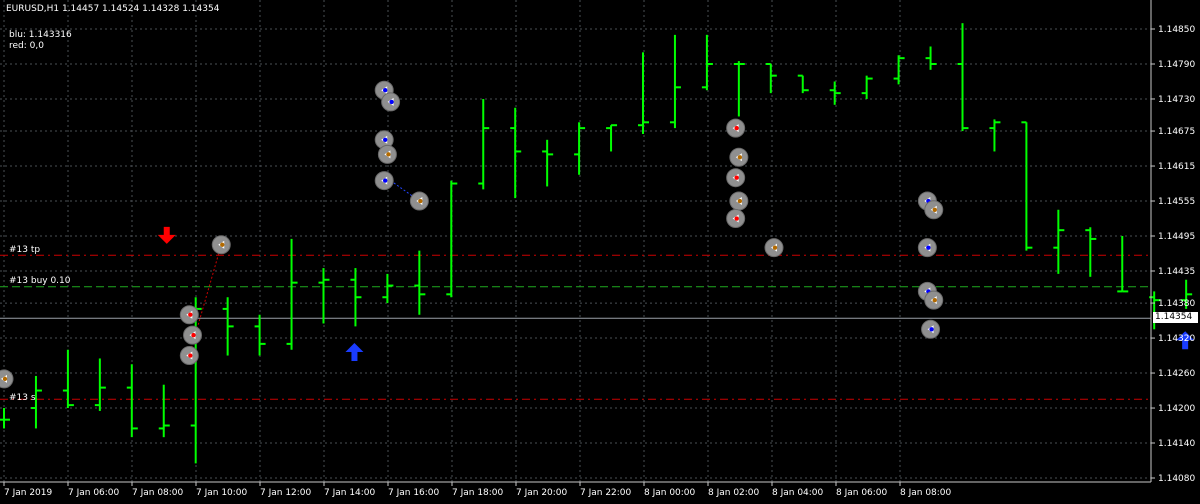 The width and height of the screenshot is (1200, 504). Describe the element at coordinates (40, 35) in the screenshot. I see `indicator-blu-value: blu: 1.143316` at that location.